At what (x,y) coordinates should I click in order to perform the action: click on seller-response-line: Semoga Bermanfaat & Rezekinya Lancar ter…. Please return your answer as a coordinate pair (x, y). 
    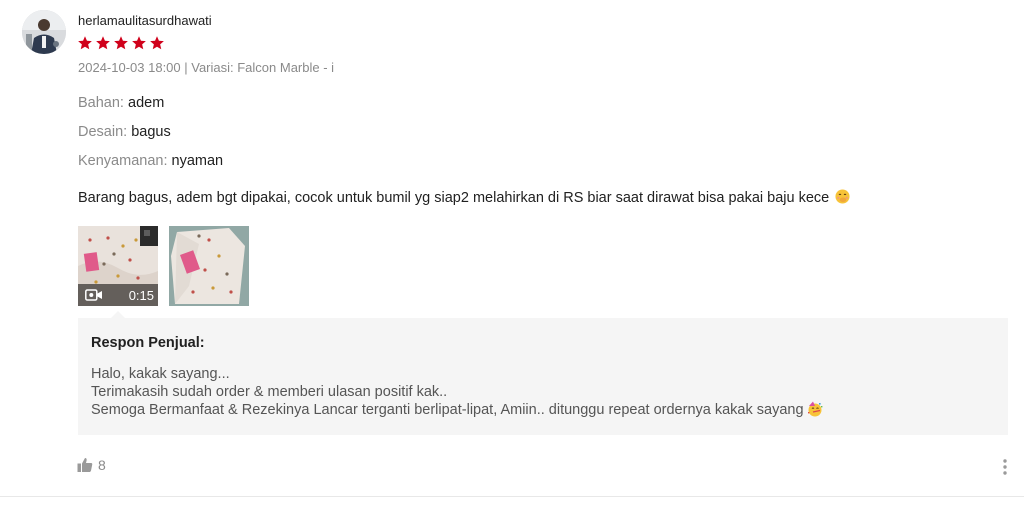
    Looking at the image, I should click on (447, 410).